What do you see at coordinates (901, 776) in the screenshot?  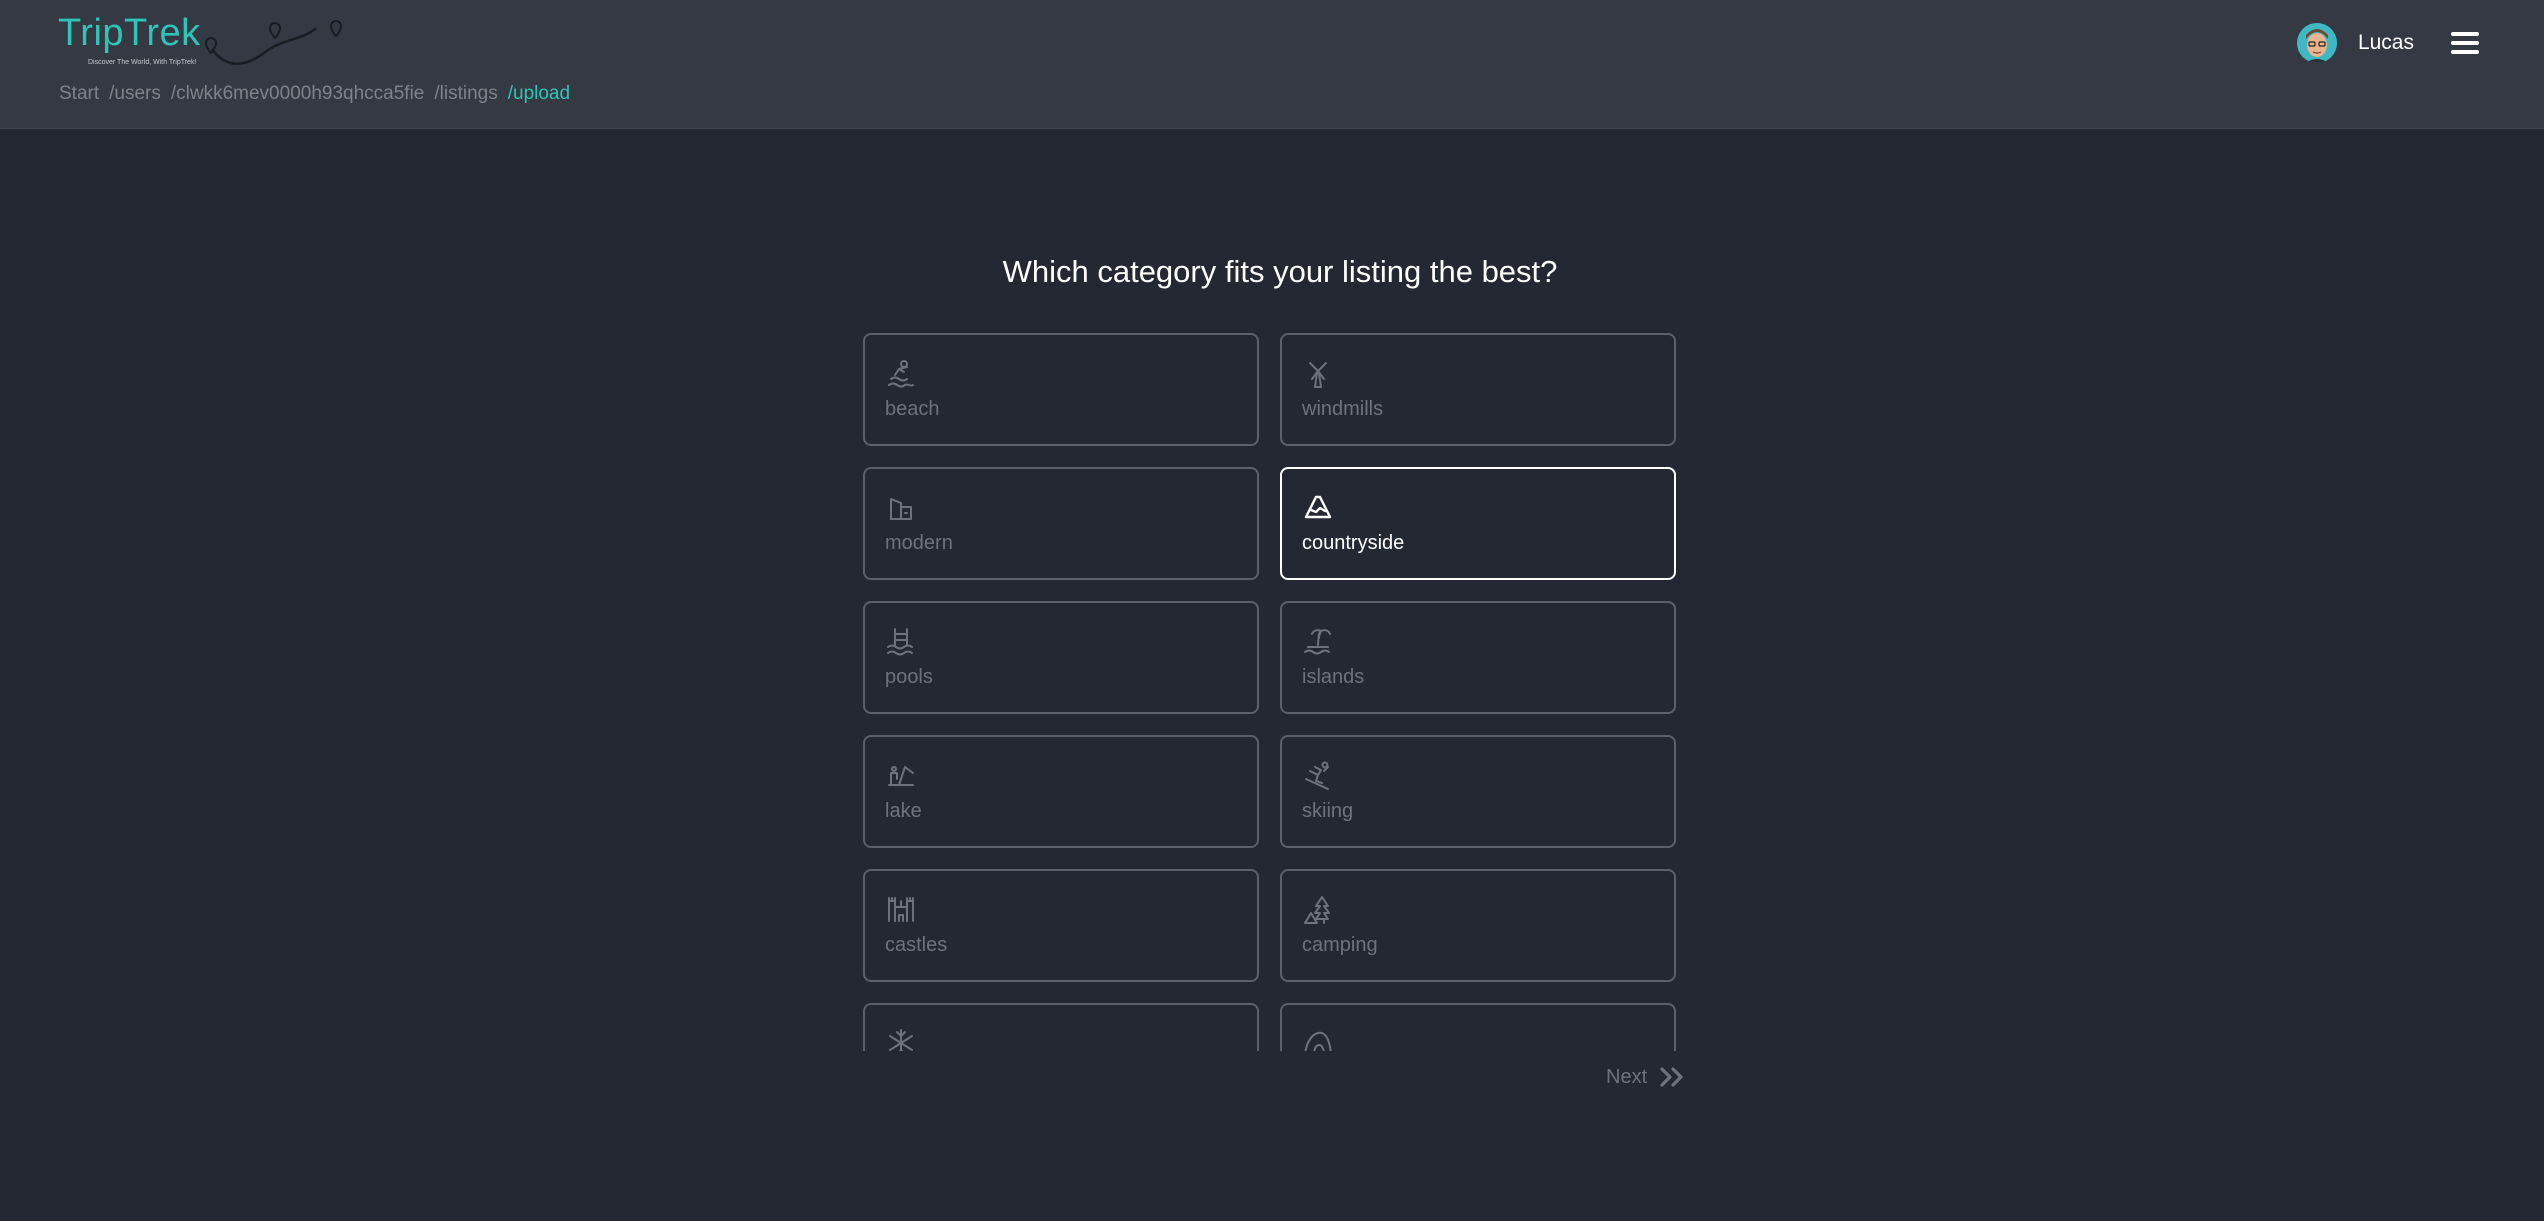 I see `lake-icon` at bounding box center [901, 776].